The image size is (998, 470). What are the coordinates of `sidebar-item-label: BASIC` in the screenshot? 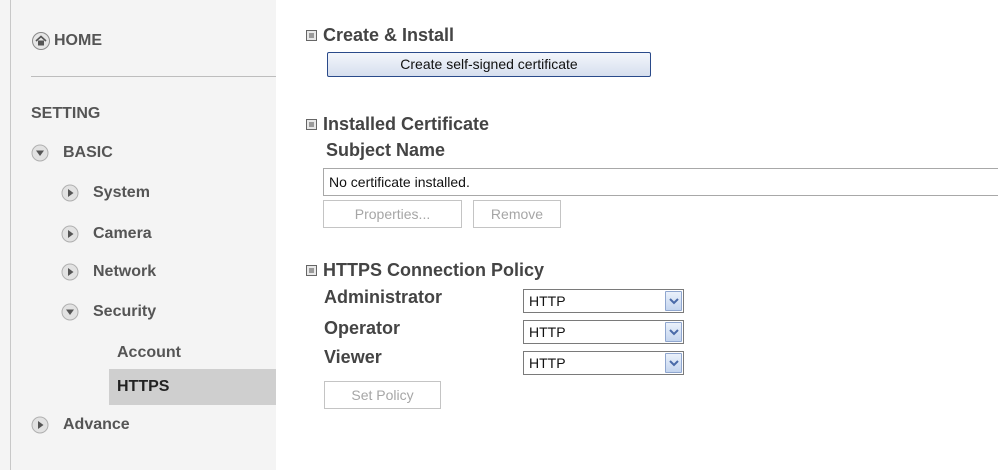 It's located at (88, 152).